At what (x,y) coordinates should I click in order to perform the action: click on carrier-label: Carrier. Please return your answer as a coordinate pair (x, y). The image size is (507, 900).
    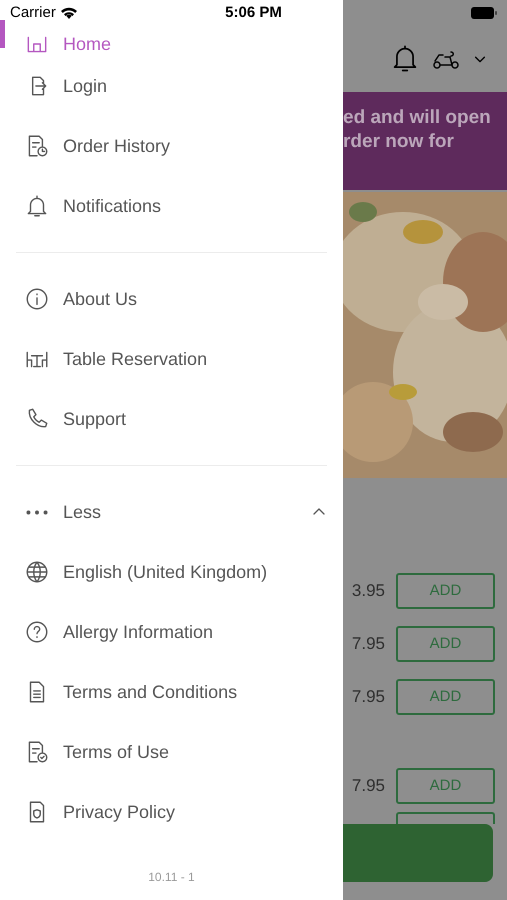
    Looking at the image, I should click on (33, 12).